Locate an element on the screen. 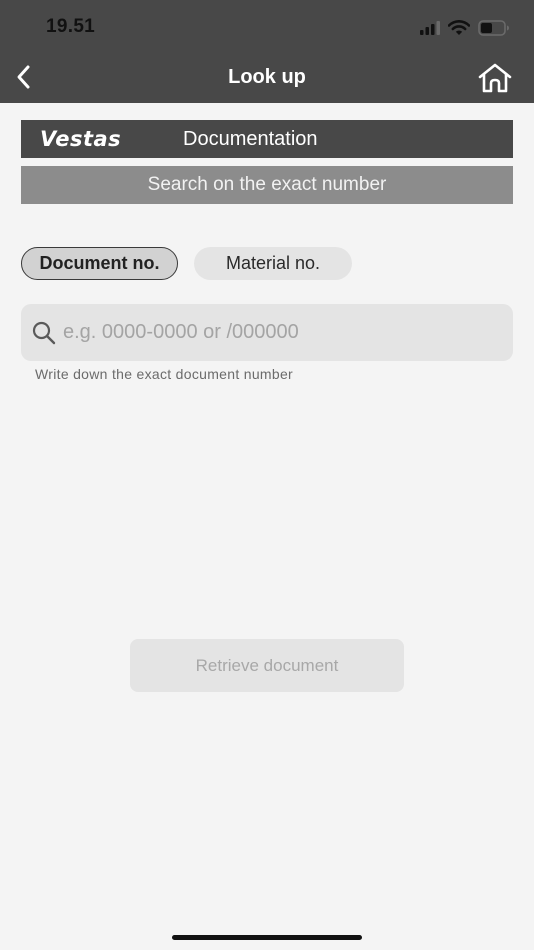 The image size is (534, 950). signal-icon is located at coordinates (430, 28).